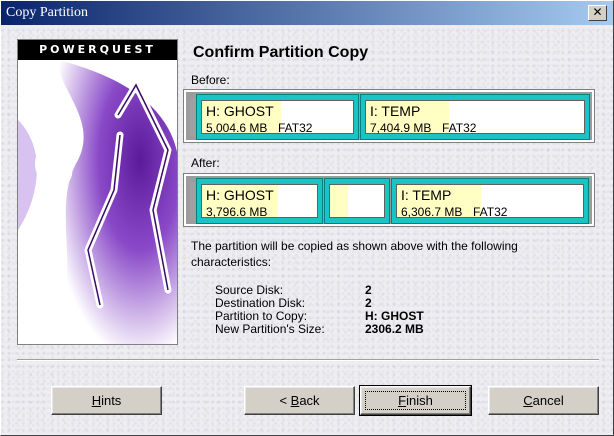  I want to click on before-partition-i: I: TEMP 7,404.9 MB FAT32, so click(475, 117).